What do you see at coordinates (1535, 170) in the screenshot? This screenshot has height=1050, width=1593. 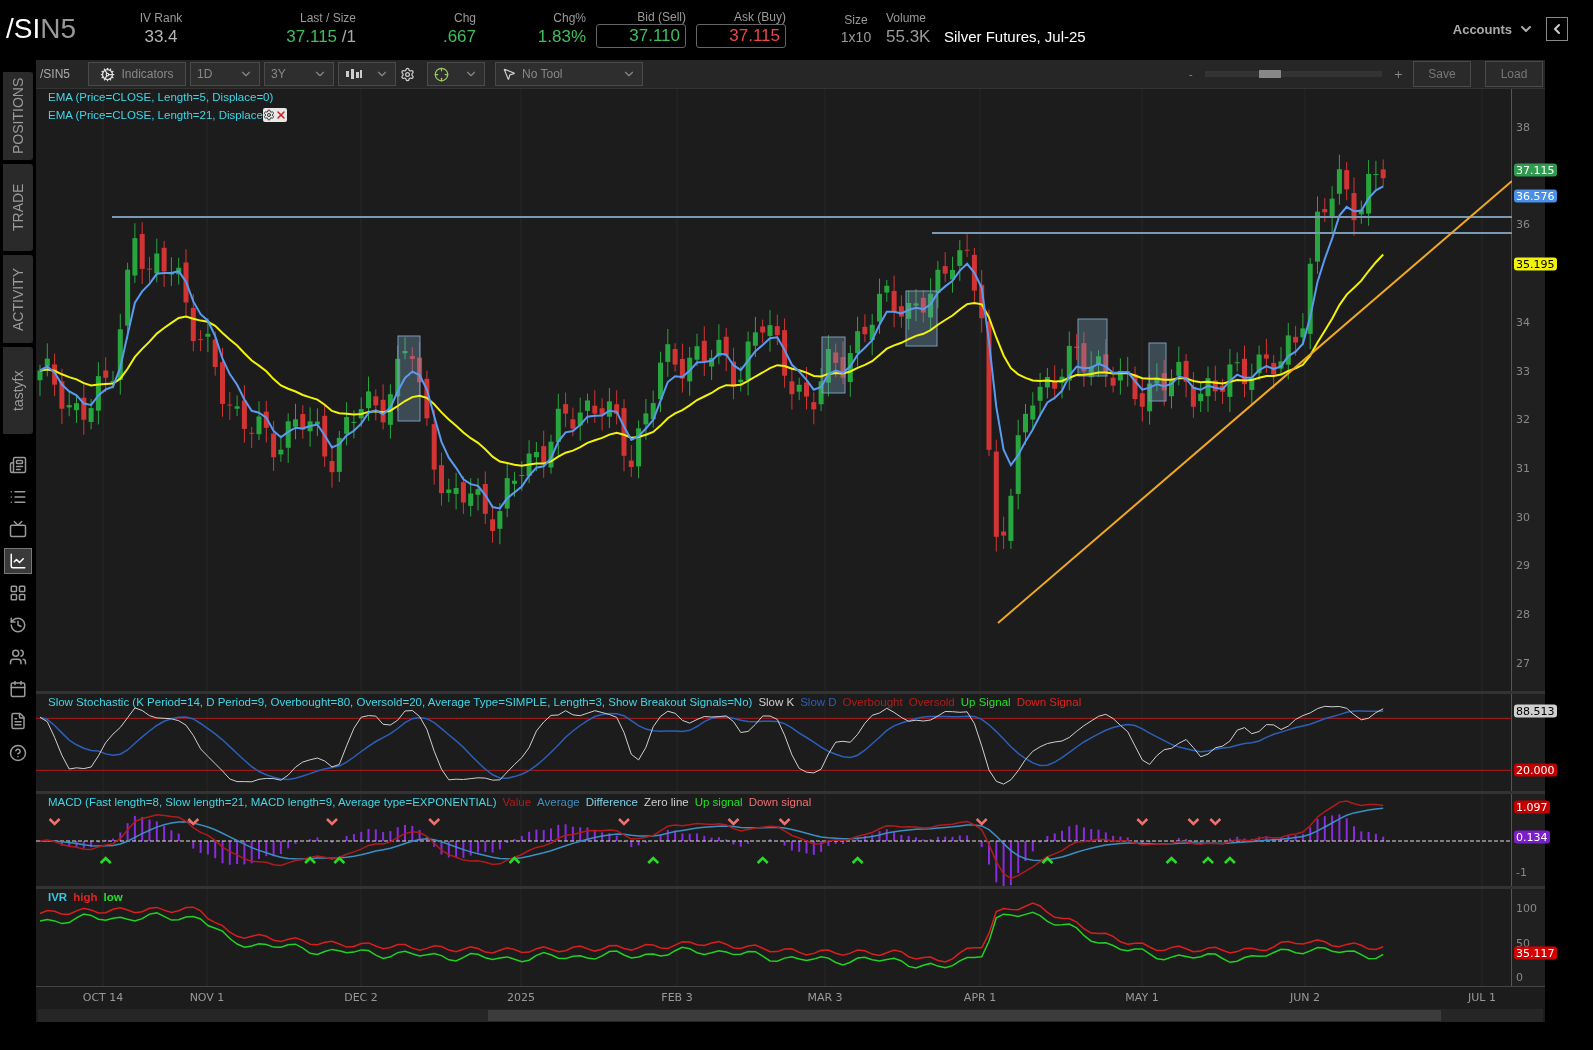 I see `price-tag: 37.115` at bounding box center [1535, 170].